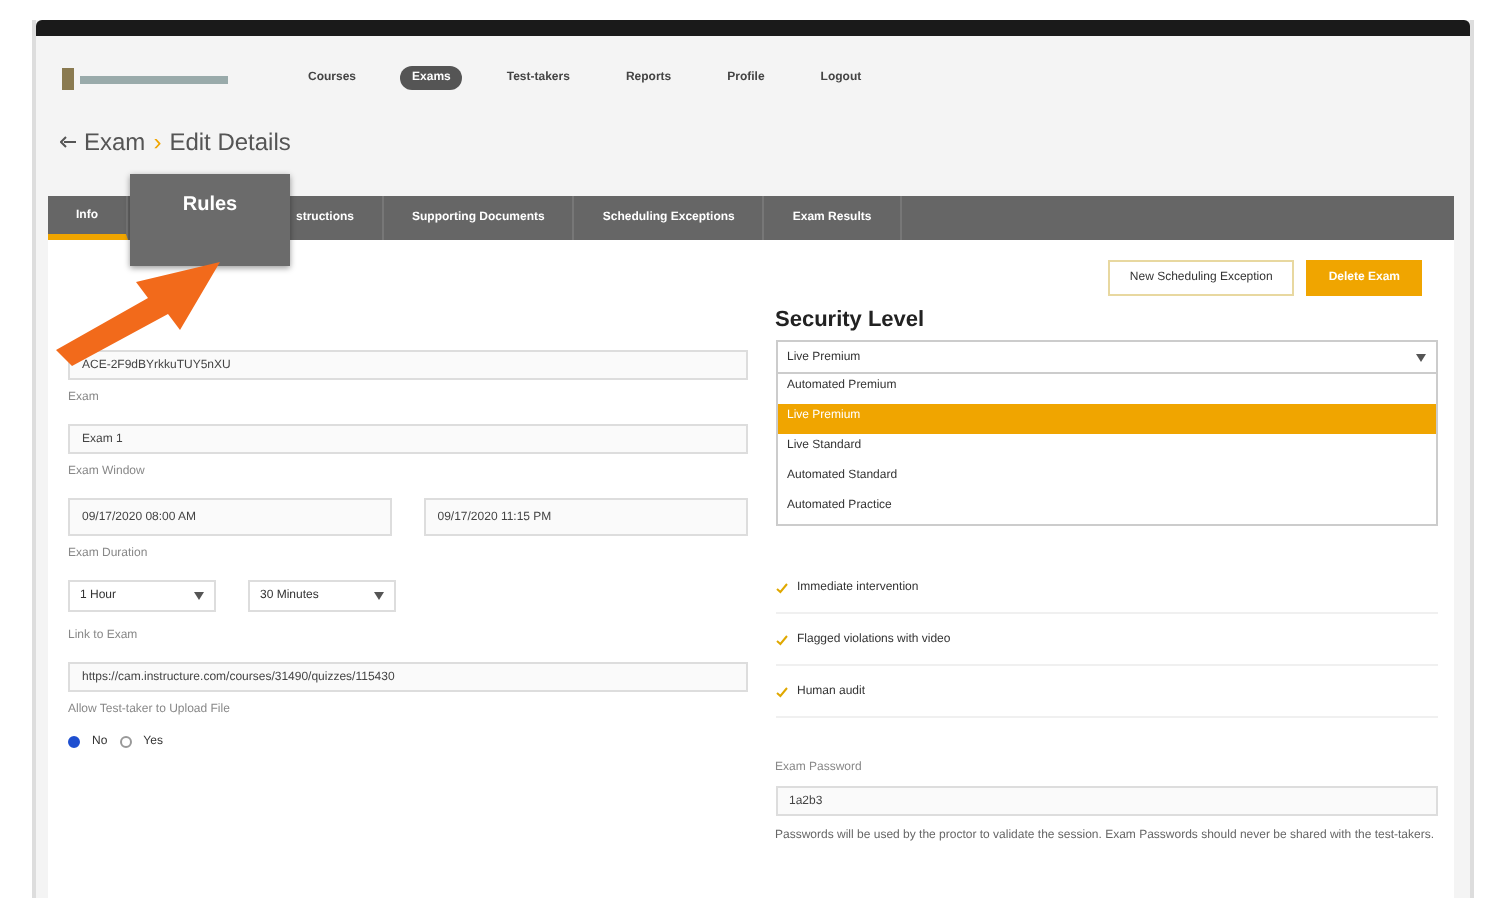 Image resolution: width=1498 pixels, height=898 pixels. I want to click on breadcrumb-link: Exam, so click(115, 142).